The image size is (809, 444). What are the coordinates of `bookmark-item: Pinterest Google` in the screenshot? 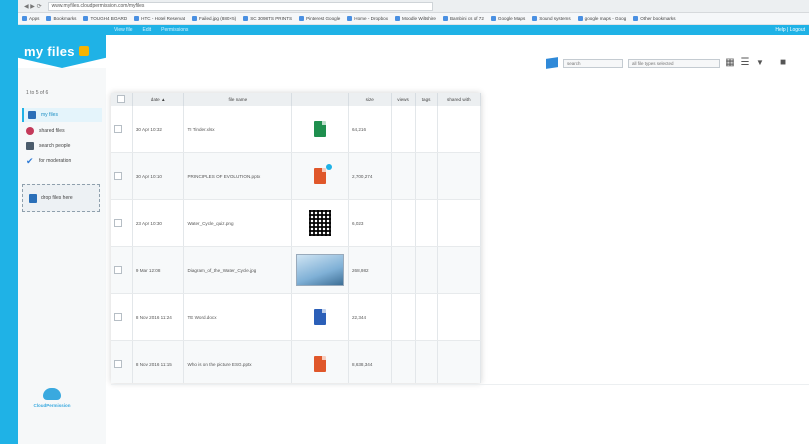 It's located at (319, 18).